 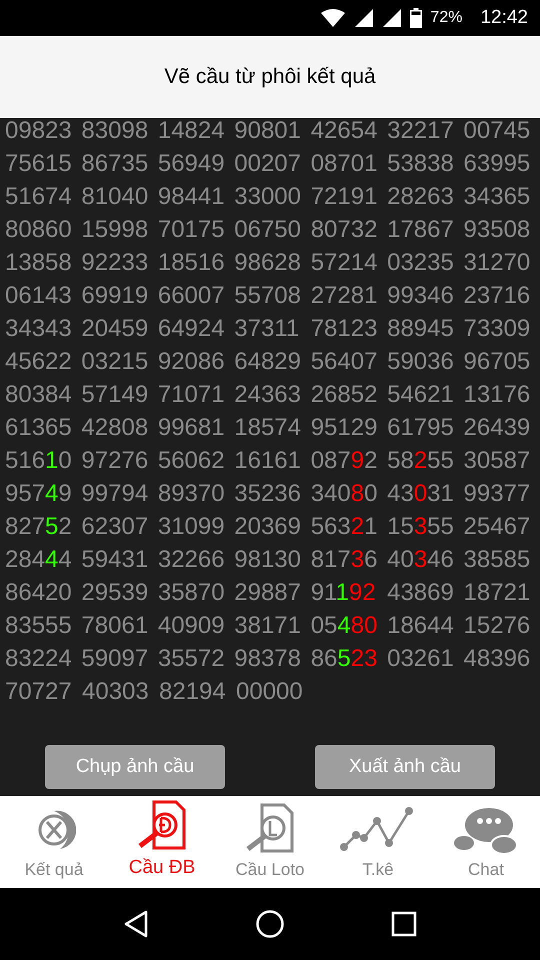 What do you see at coordinates (498, 362) in the screenshot?
I see `number-cell-text: 96705` at bounding box center [498, 362].